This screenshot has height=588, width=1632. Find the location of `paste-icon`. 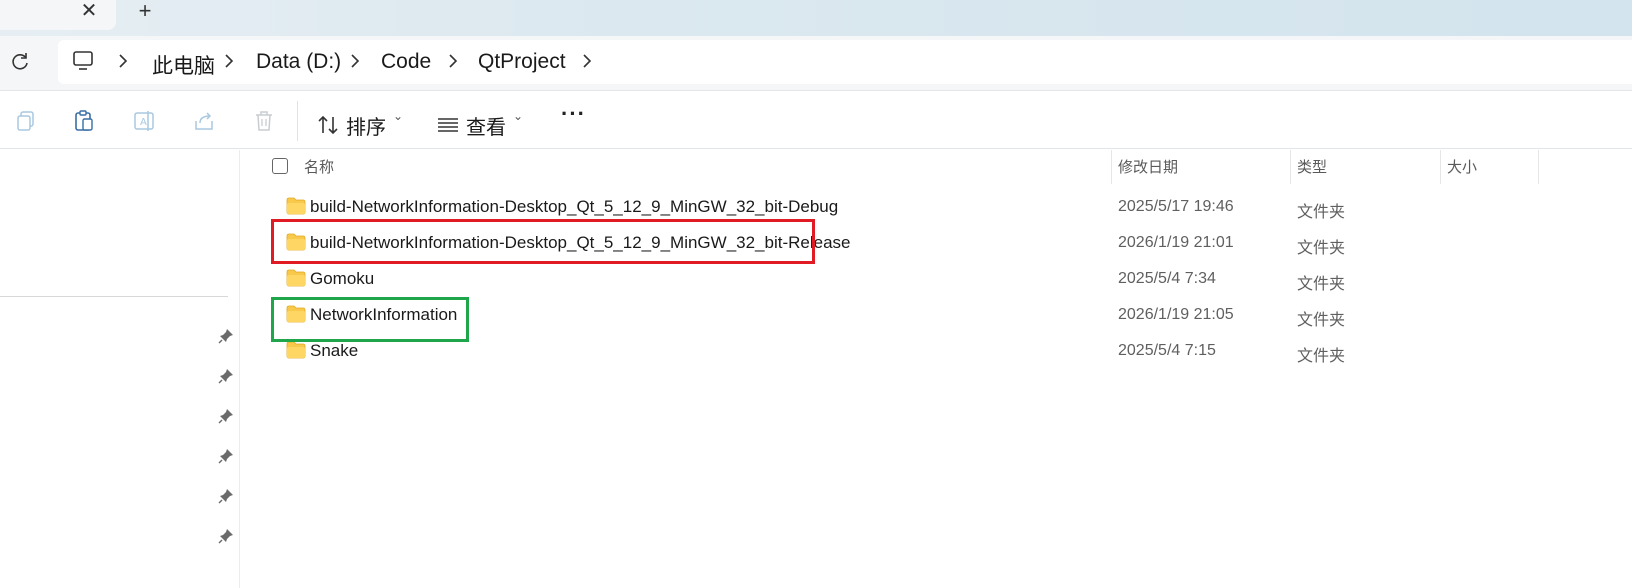

paste-icon is located at coordinates (84, 121).